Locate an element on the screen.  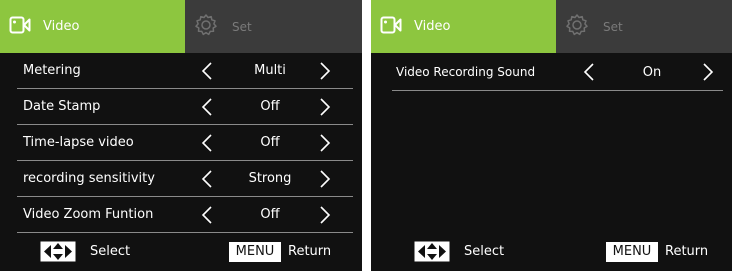
setting-label: Video Zoom Funtion is located at coordinates (88, 214).